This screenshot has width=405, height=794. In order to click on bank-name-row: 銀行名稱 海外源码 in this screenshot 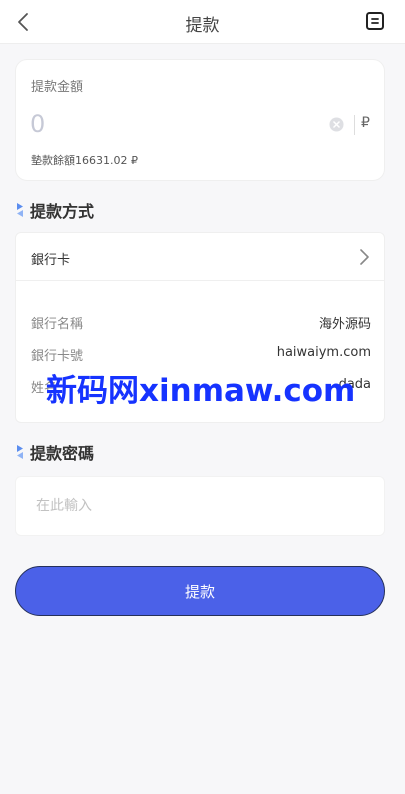, I will do `click(201, 322)`.